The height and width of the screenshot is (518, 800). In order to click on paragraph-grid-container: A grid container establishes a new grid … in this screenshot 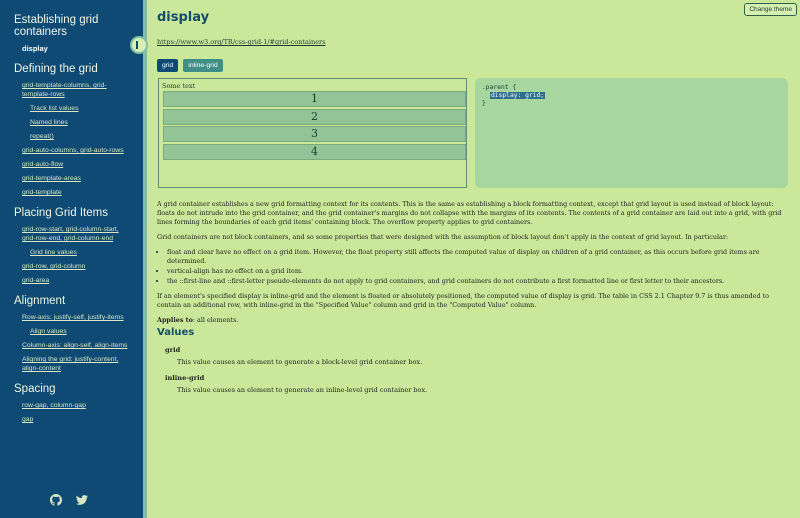, I will do `click(469, 213)`.